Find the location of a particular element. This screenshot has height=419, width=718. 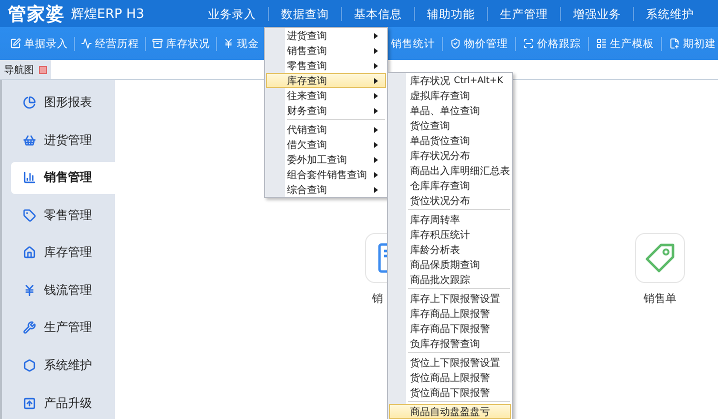

sidebar-item: 进货管理 is located at coordinates (63, 140).